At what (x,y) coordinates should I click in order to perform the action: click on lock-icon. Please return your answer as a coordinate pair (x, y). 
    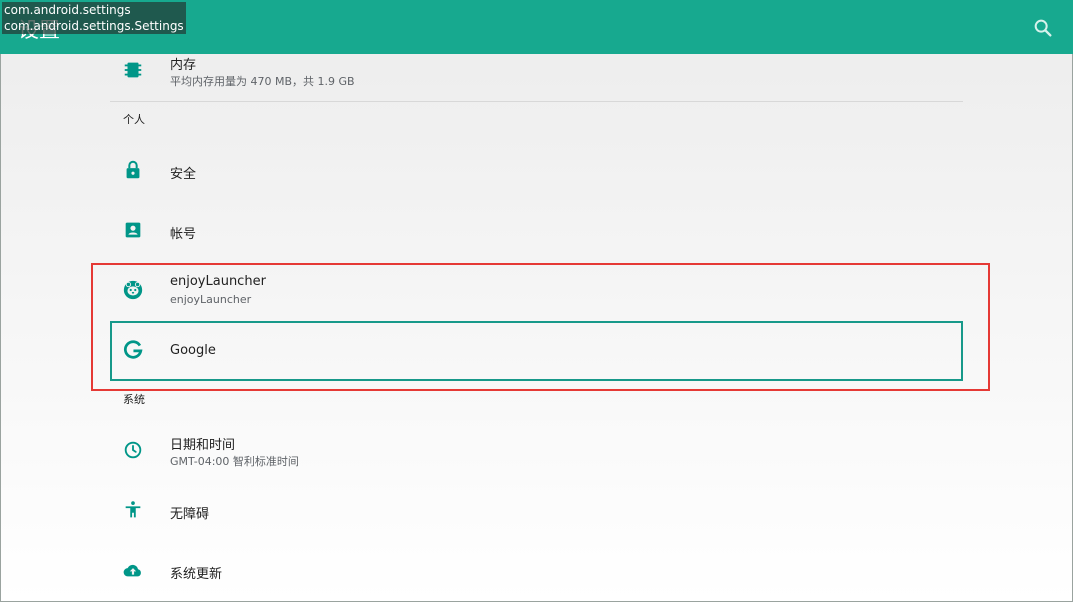
    Looking at the image, I should click on (133, 170).